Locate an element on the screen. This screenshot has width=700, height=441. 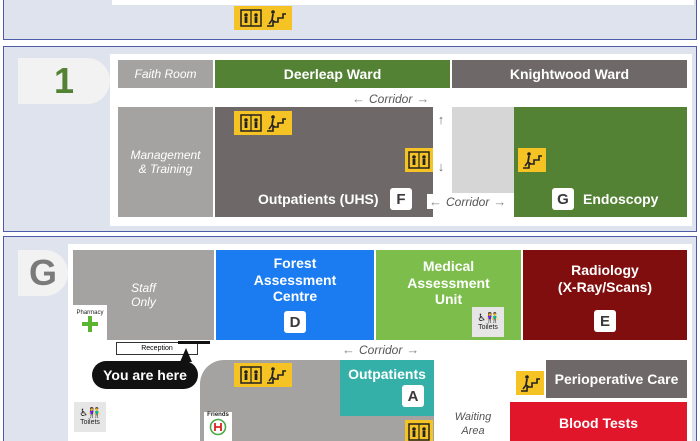
pharmacy-cross-icon is located at coordinates (90, 324).